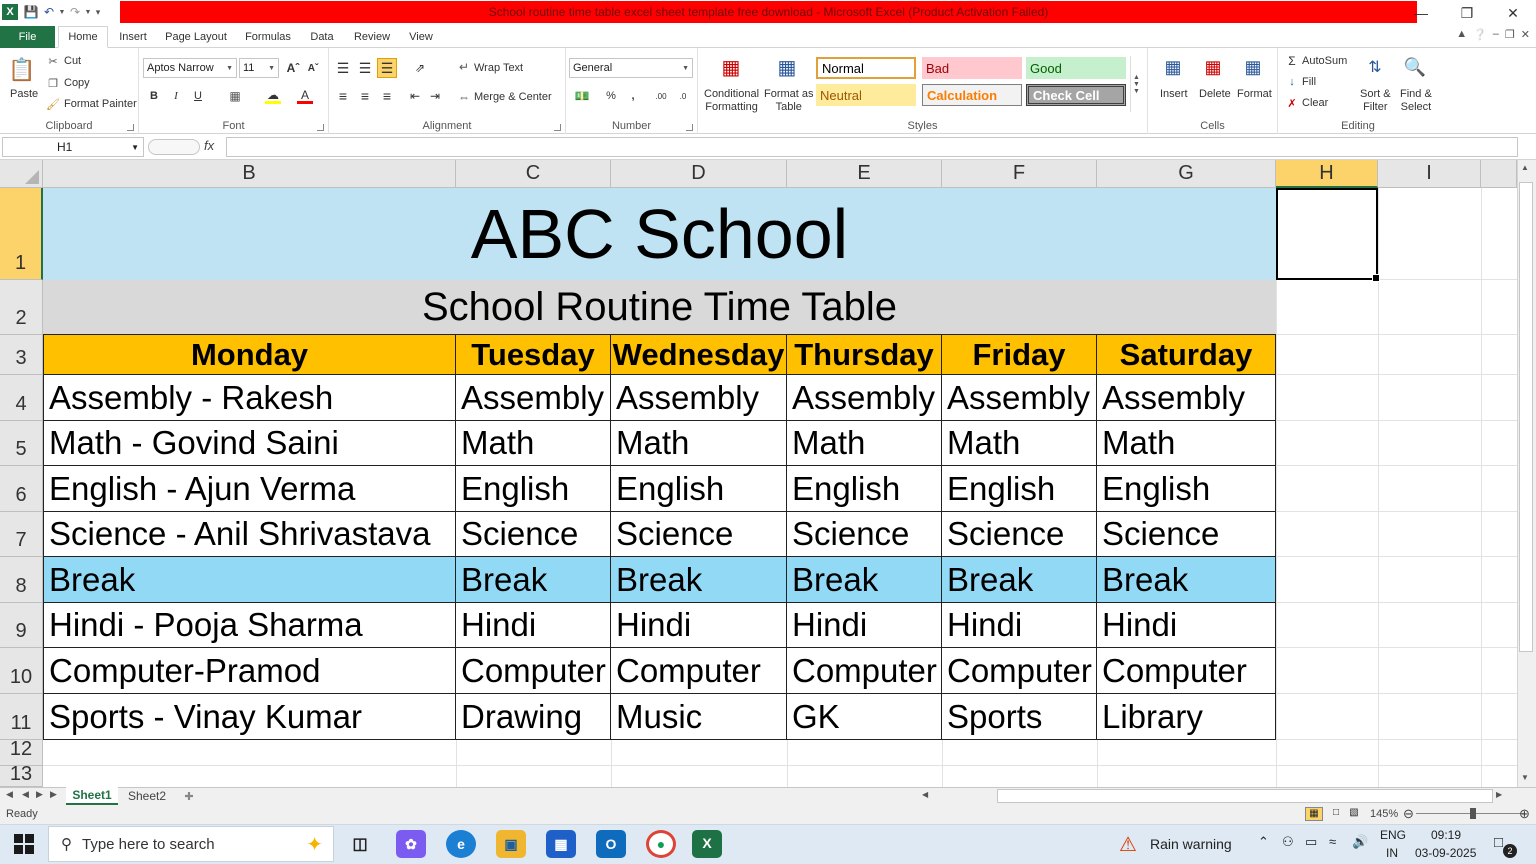  Describe the element at coordinates (1525, 777) in the screenshot. I see `scroll-down-icon: ▼` at that location.